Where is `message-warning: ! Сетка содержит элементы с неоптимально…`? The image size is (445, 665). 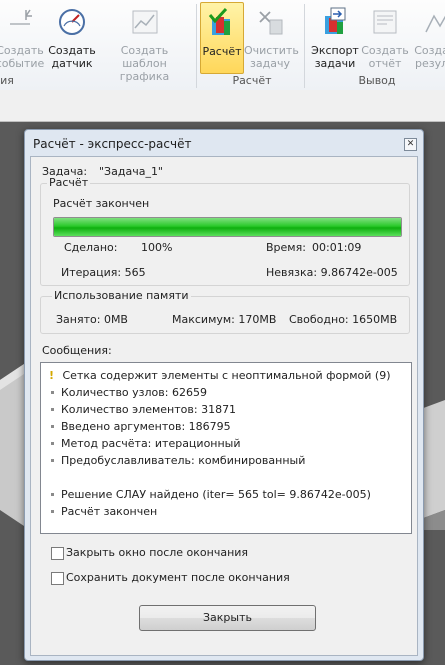 message-warning: ! Сетка содержит элементы с неоптимально… is located at coordinates (220, 376).